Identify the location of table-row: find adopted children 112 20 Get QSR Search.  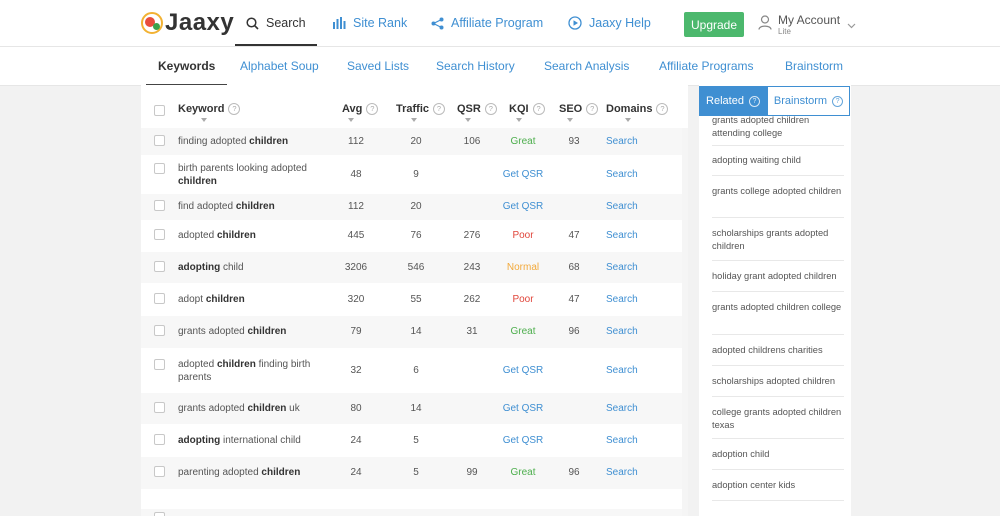
(411, 207).